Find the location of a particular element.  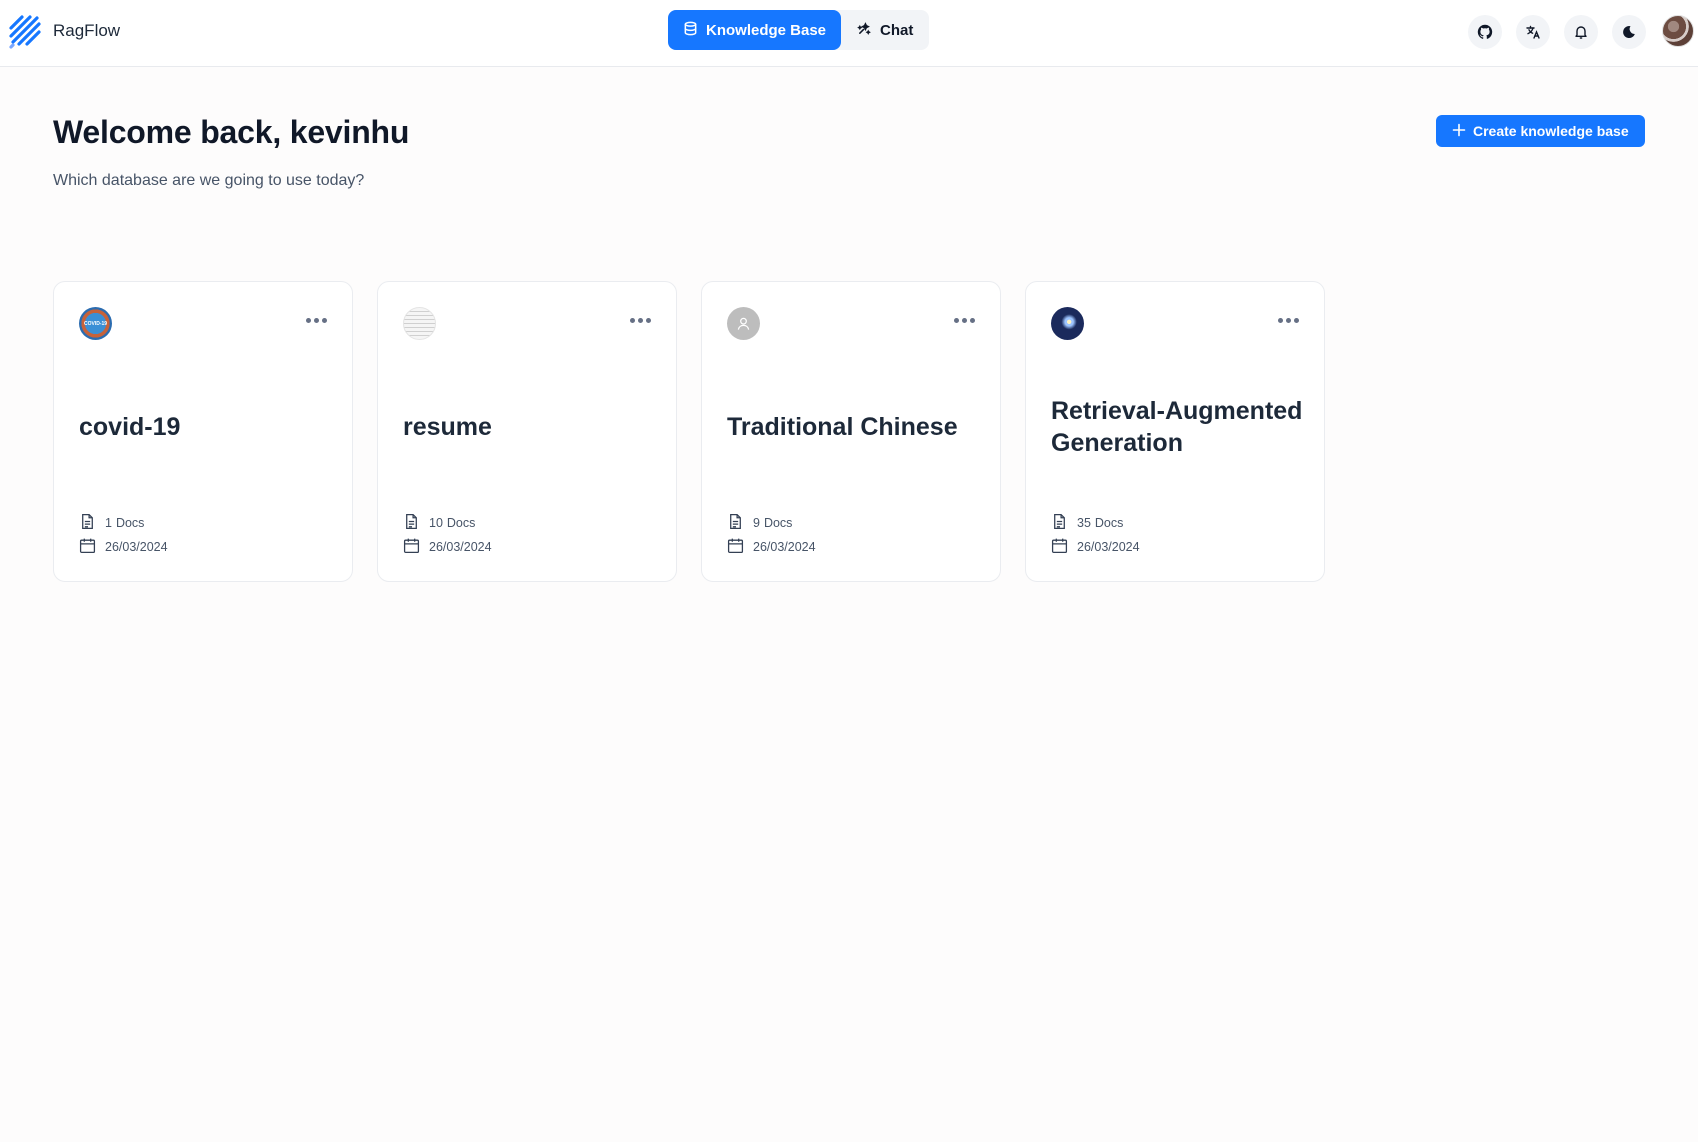

resume-avatar is located at coordinates (419, 323).